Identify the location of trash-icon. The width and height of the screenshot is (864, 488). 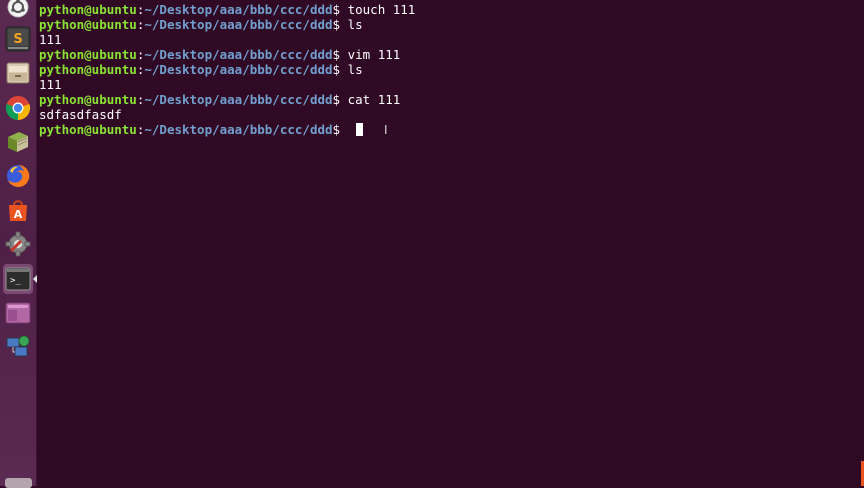
(18, 483).